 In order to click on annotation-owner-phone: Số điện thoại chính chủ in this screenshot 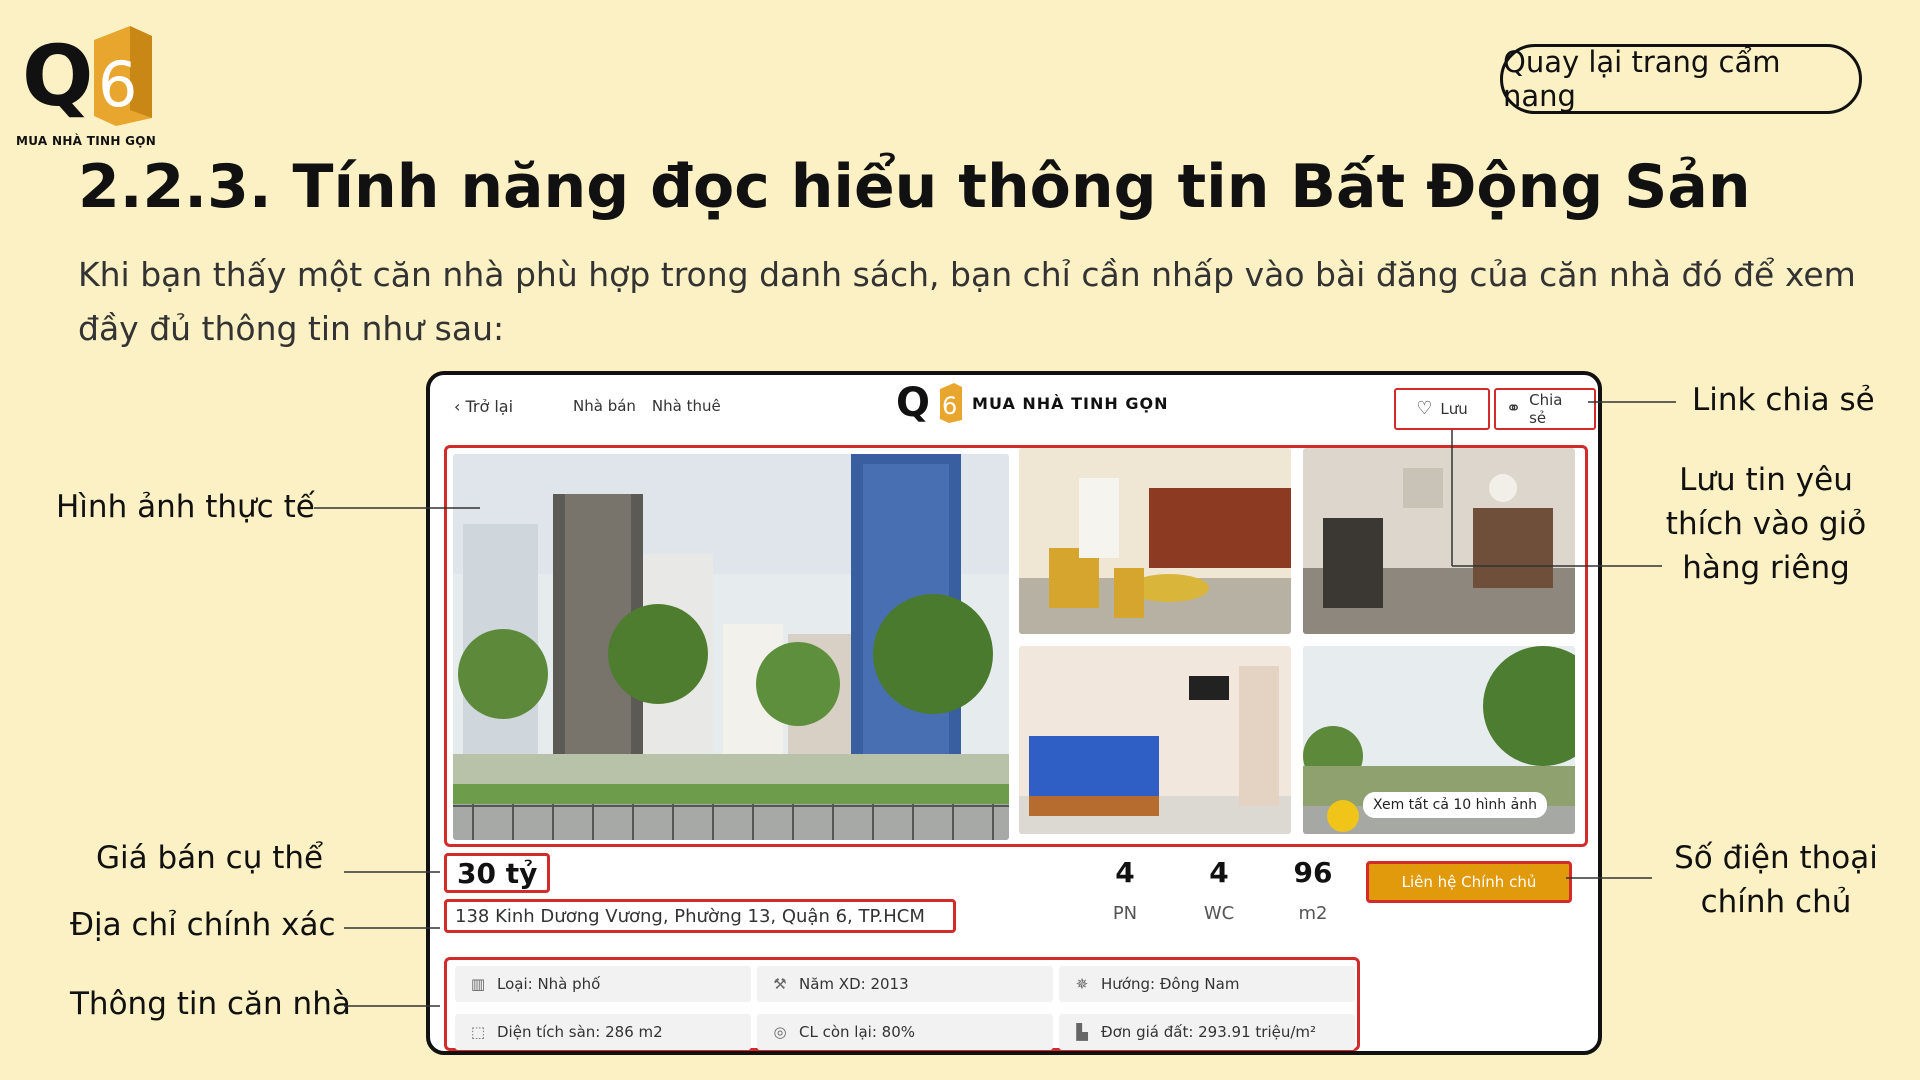, I will do `click(1776, 880)`.